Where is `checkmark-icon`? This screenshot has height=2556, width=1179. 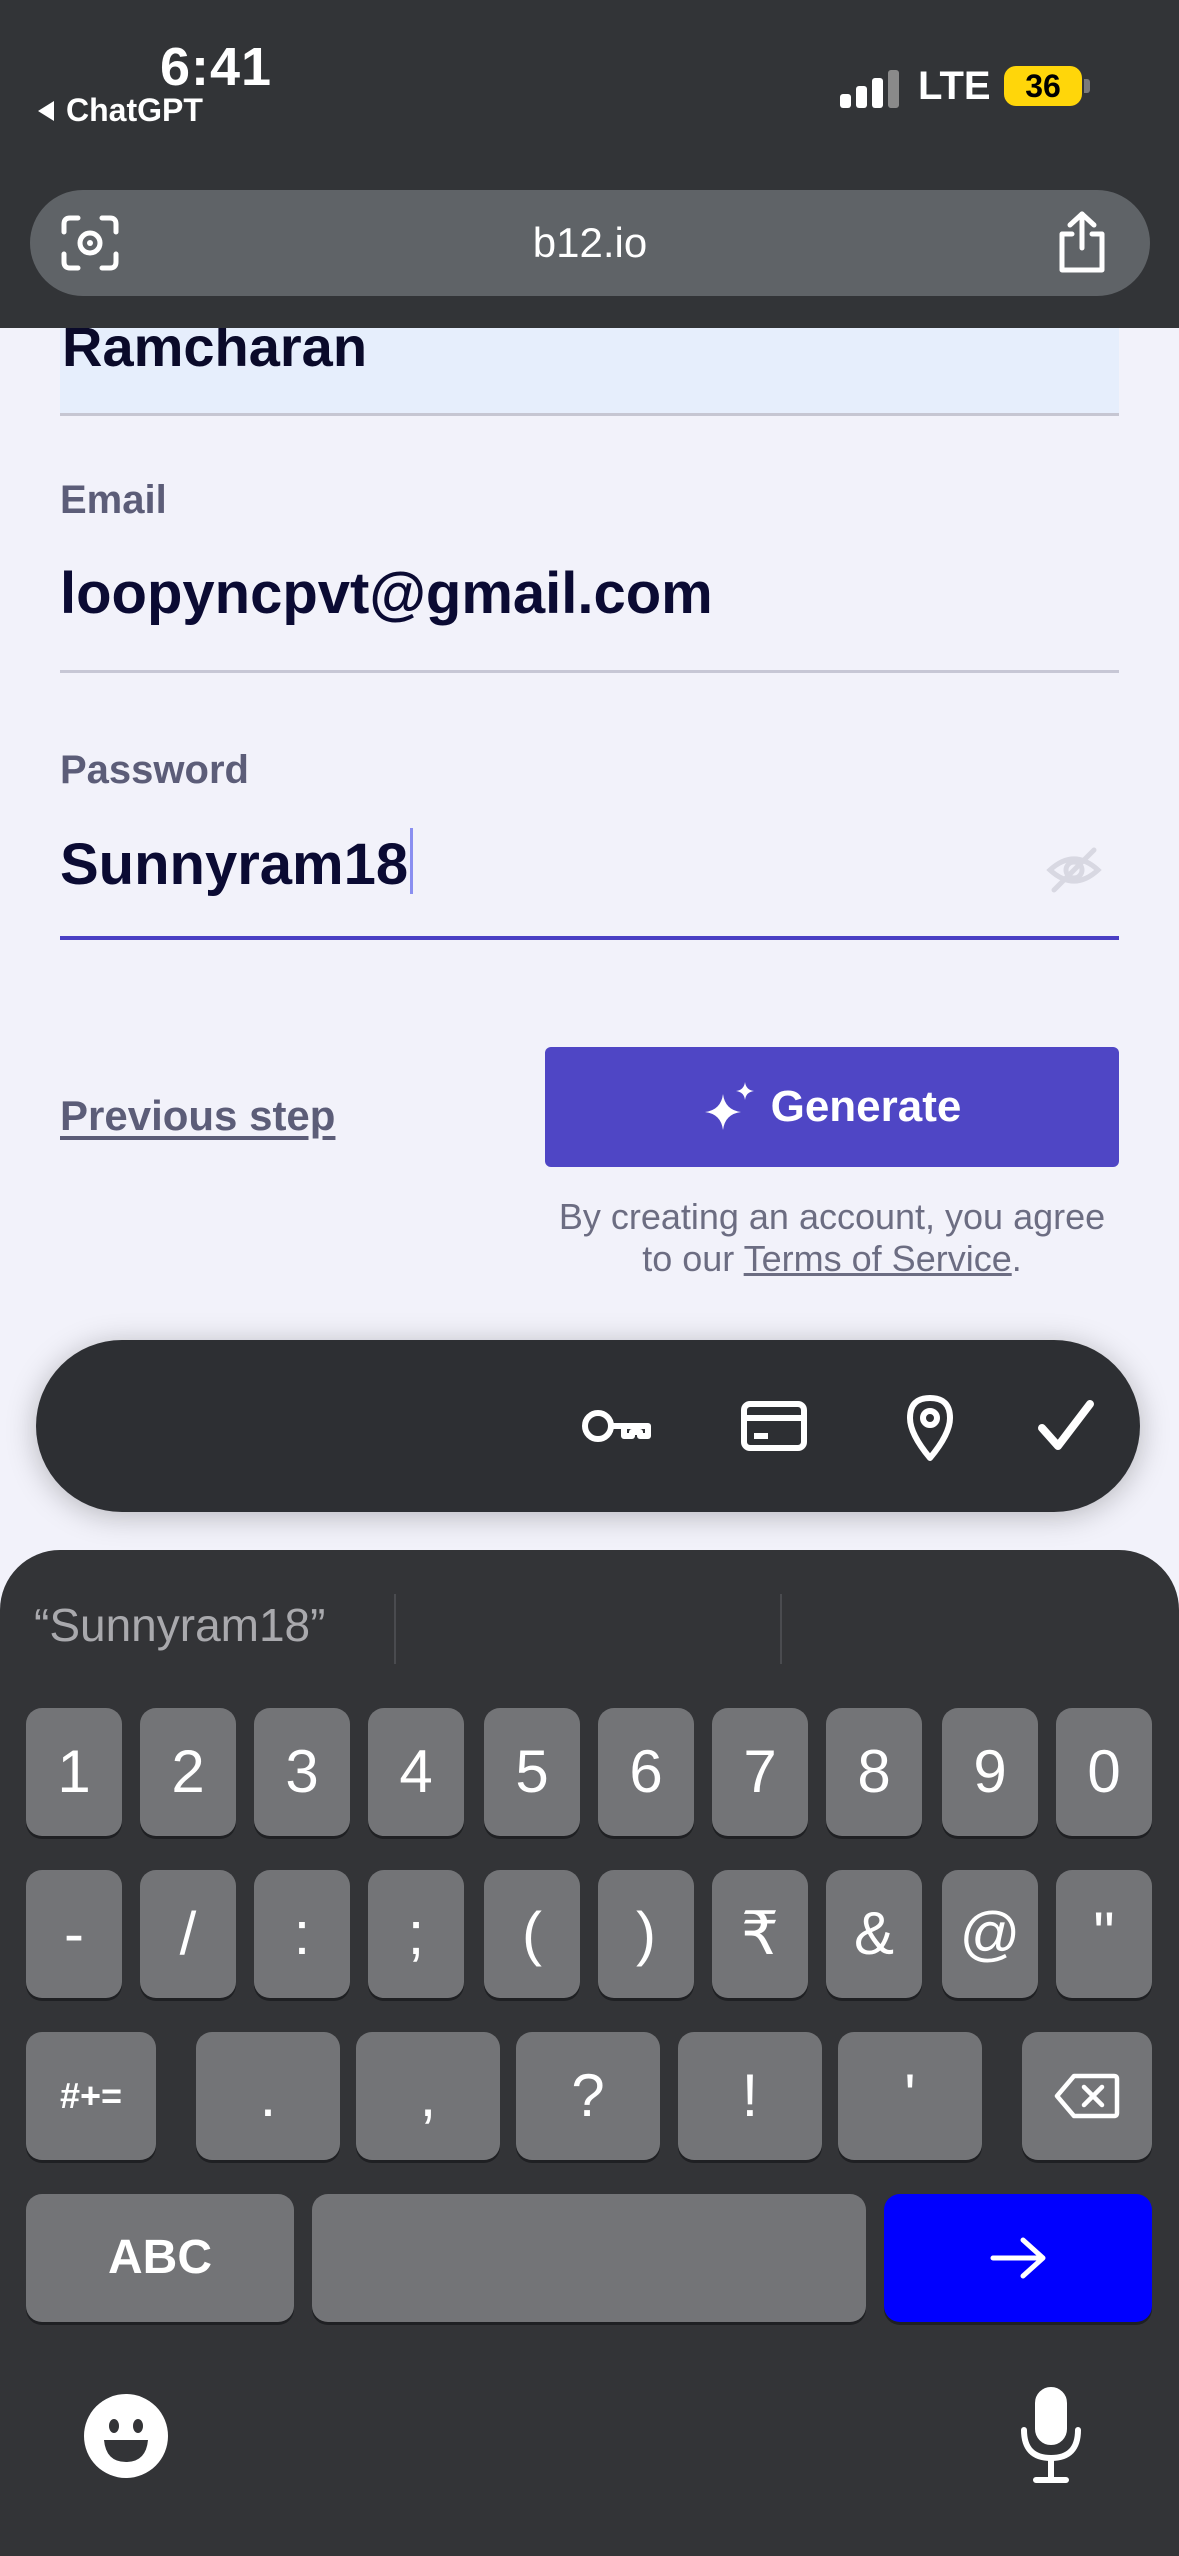 checkmark-icon is located at coordinates (1066, 1426).